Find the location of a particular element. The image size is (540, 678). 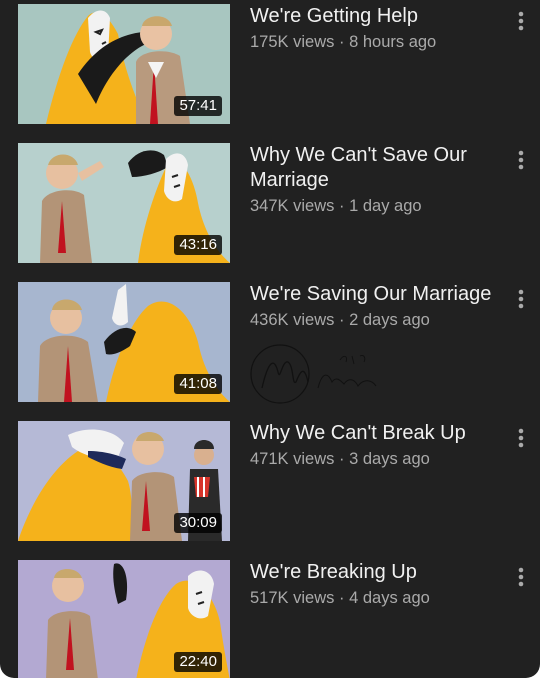

video-duration: 43:16 is located at coordinates (198, 245).